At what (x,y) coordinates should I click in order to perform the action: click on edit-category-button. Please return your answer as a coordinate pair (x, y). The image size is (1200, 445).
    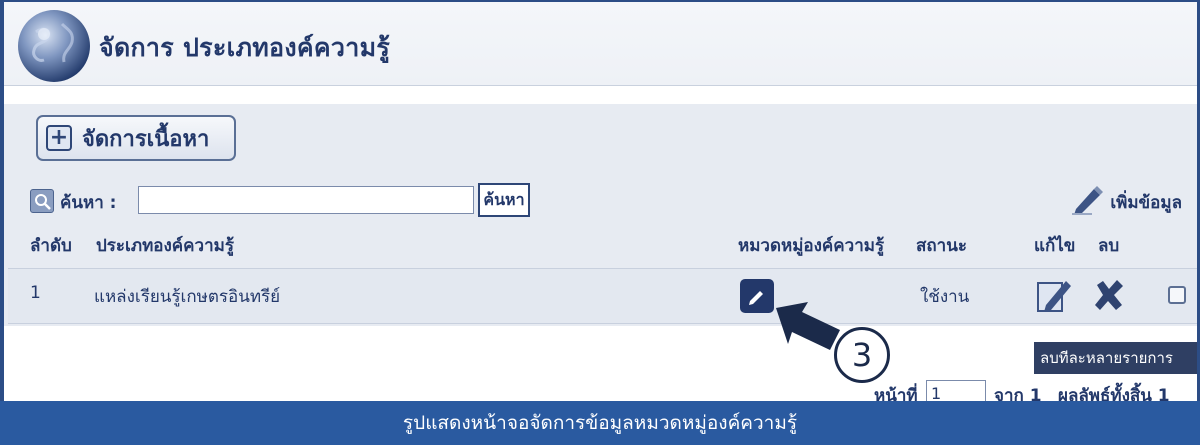
    Looking at the image, I should click on (757, 296).